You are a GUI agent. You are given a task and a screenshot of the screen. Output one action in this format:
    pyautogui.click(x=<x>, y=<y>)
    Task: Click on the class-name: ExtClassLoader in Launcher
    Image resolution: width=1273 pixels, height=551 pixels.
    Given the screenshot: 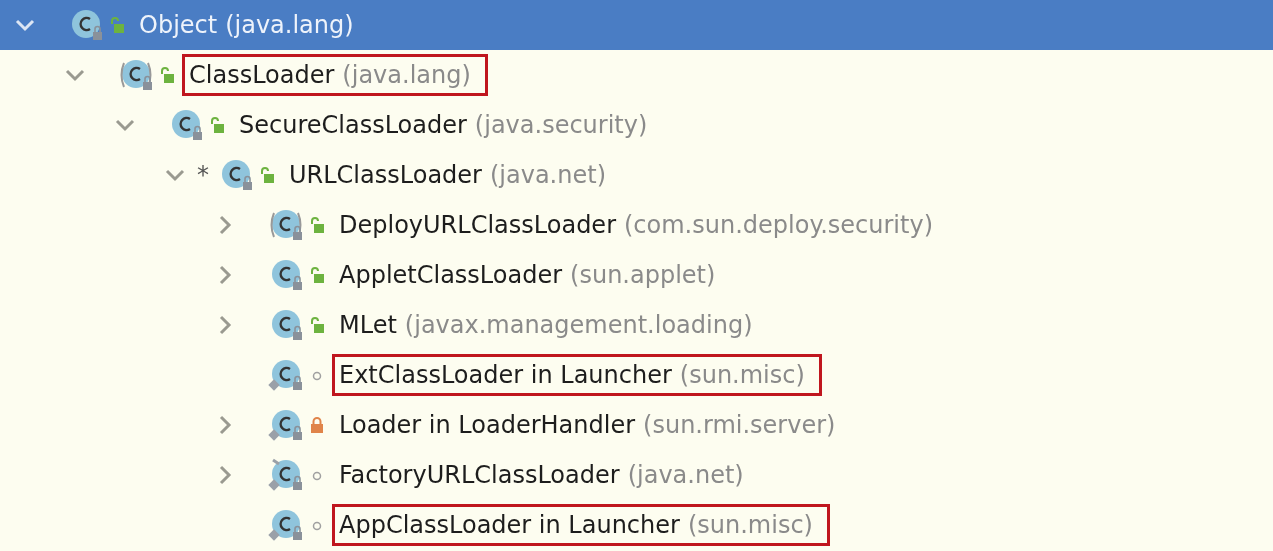 What is the action you would take?
    pyautogui.click(x=505, y=375)
    